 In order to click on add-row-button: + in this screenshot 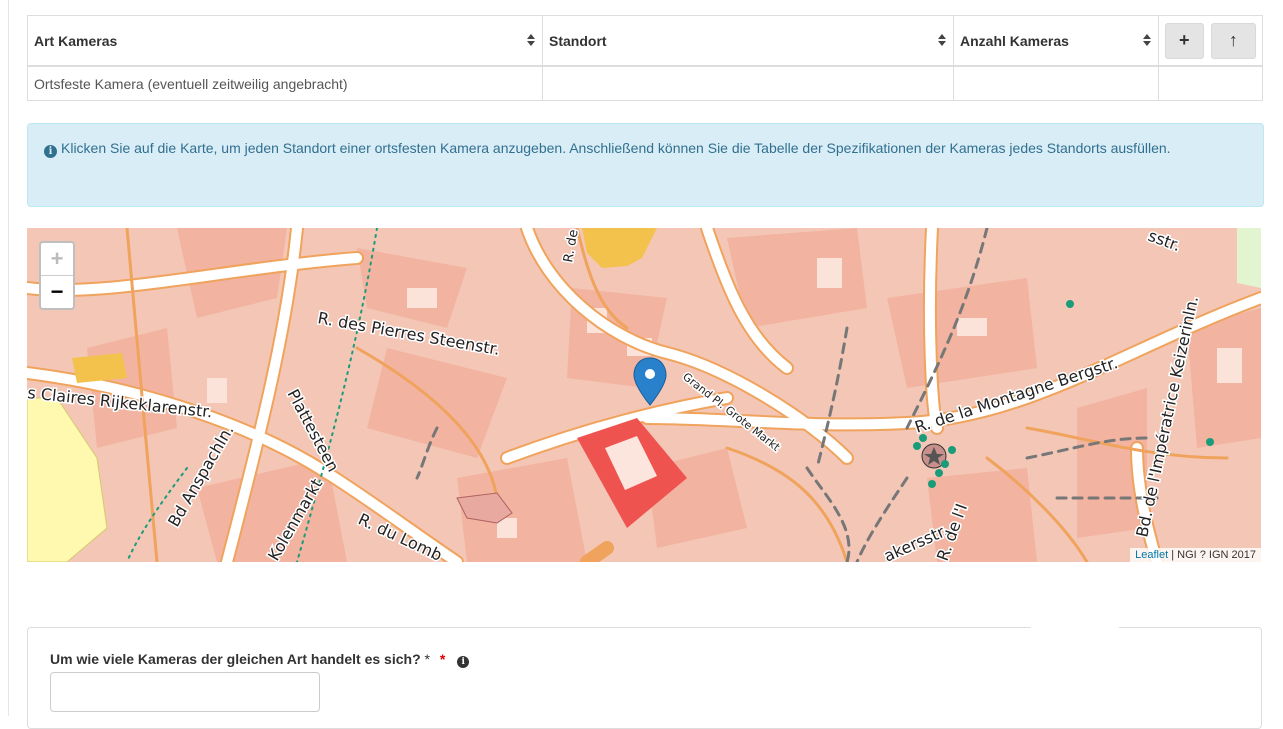, I will do `click(1184, 40)`.